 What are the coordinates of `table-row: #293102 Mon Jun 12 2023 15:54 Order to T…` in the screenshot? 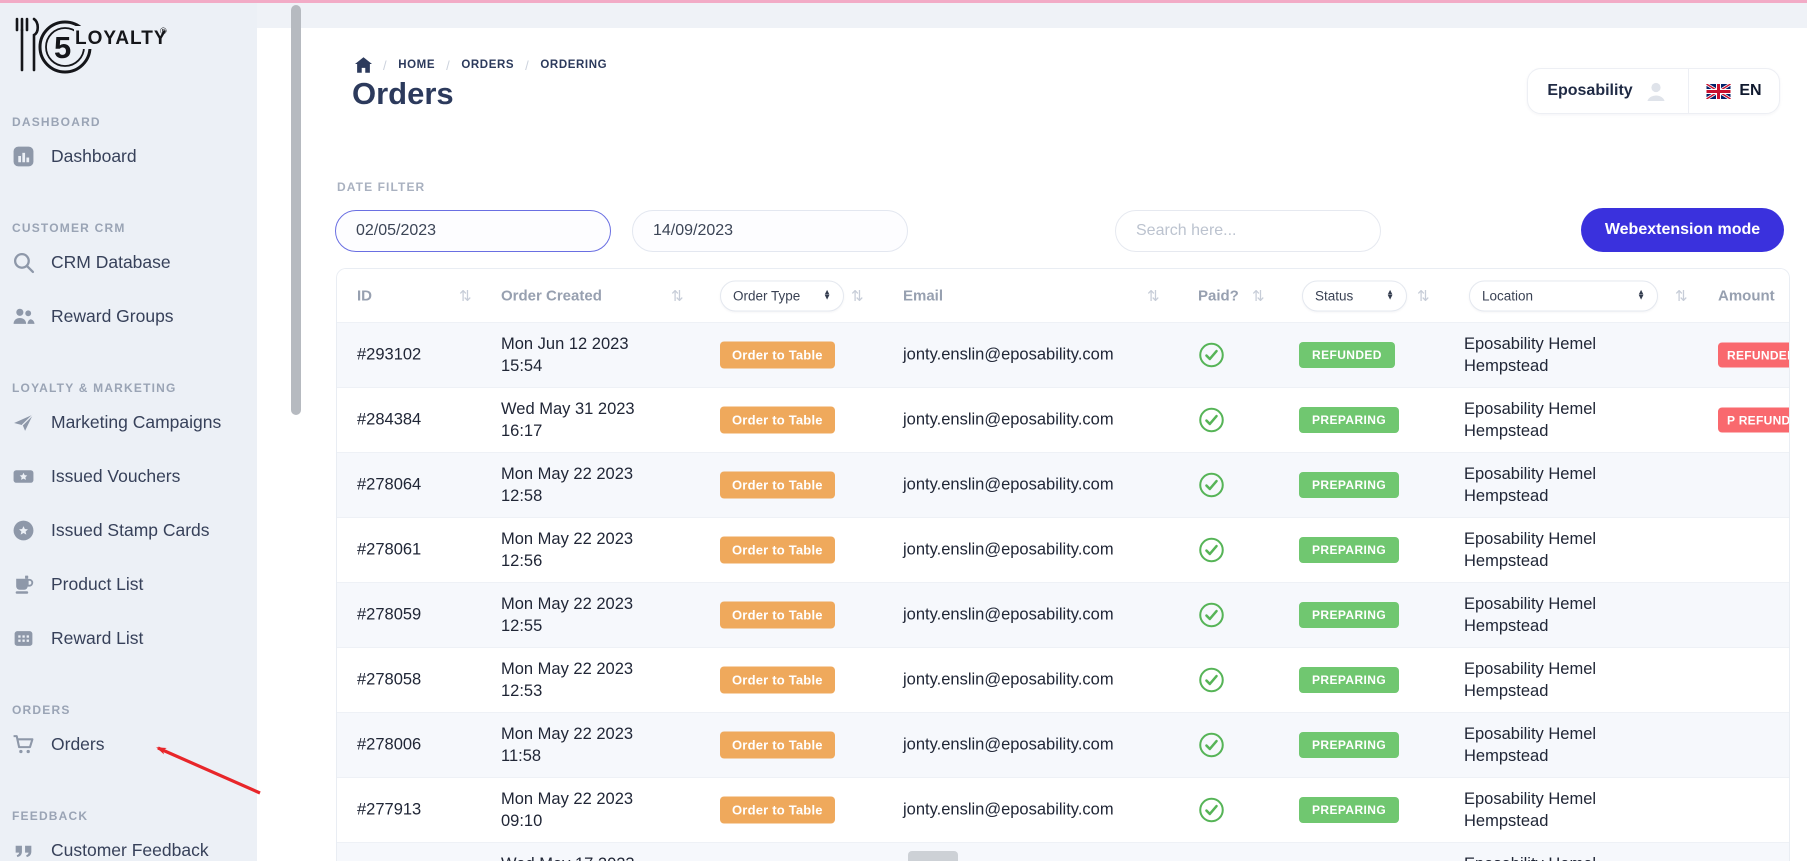 It's located at (1063, 355).